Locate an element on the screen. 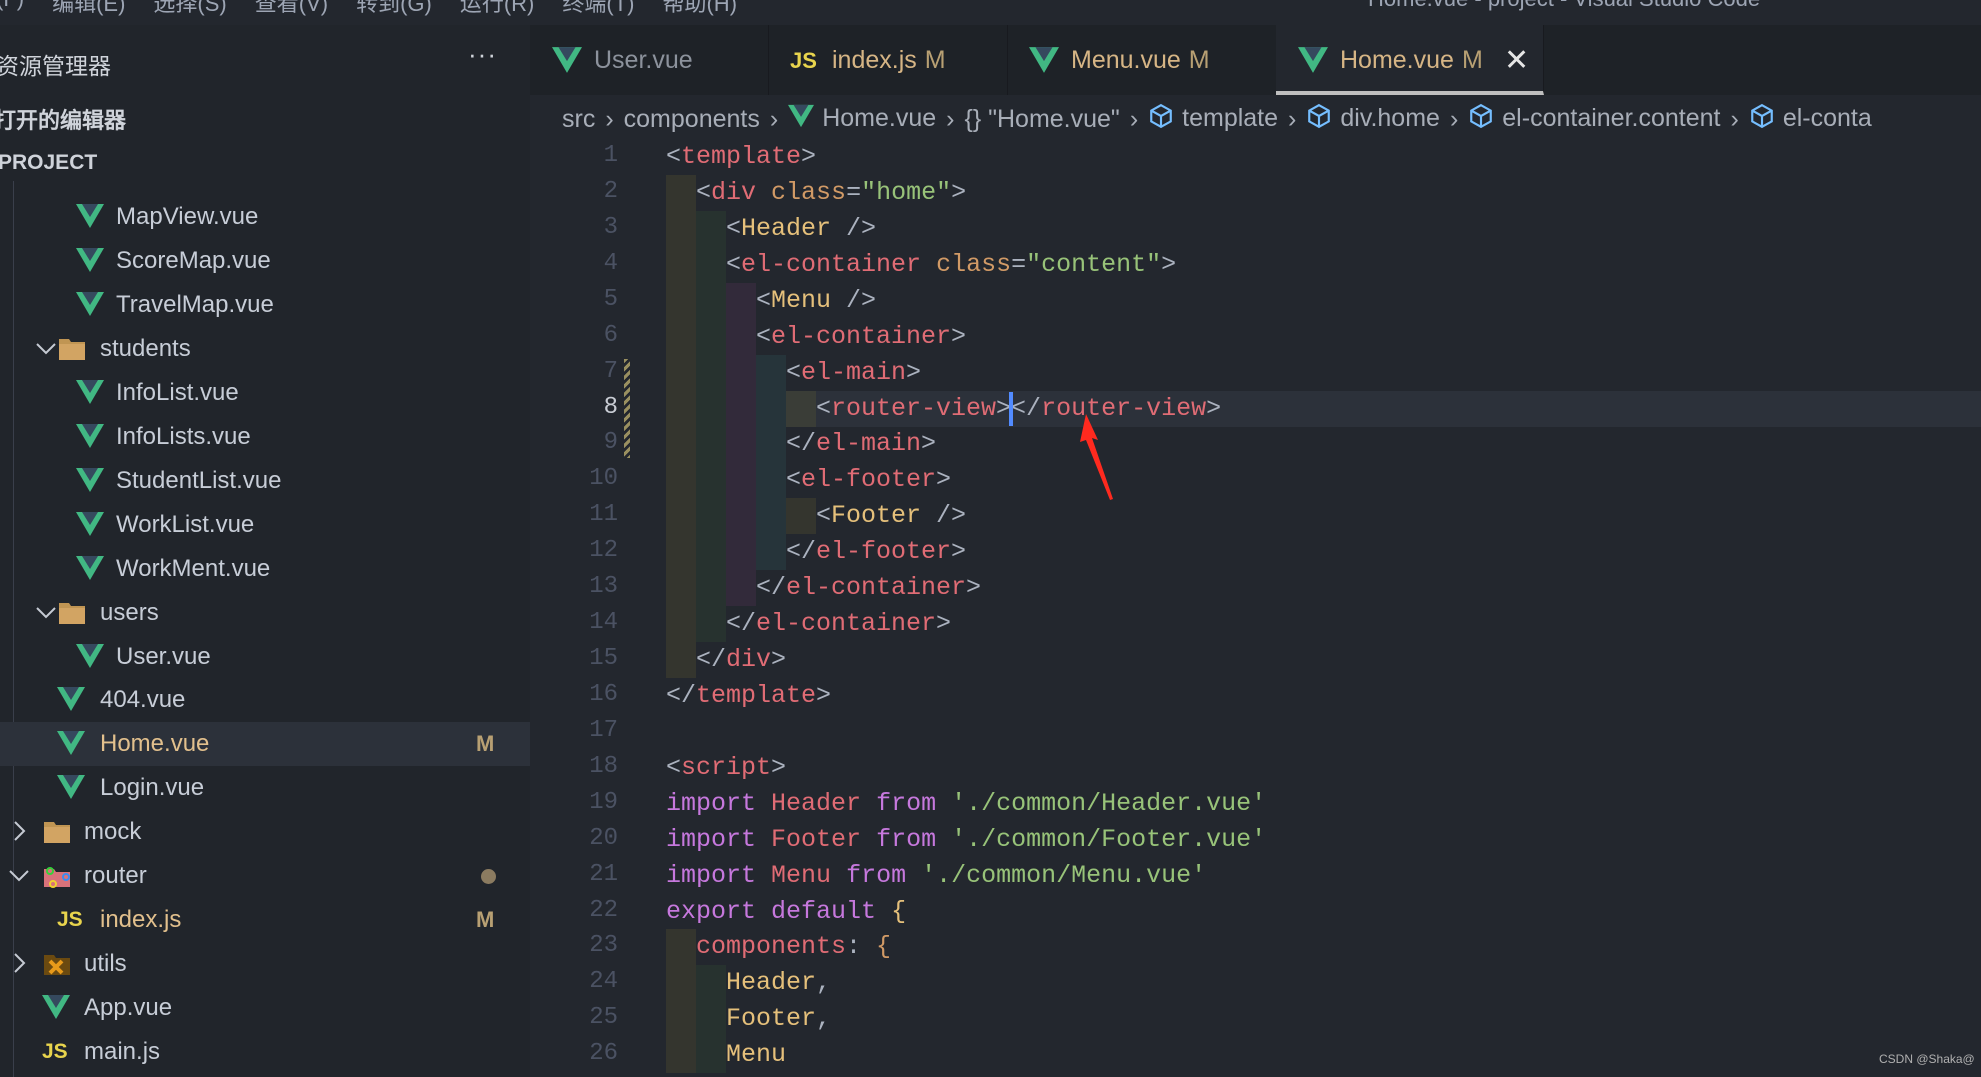  folder-item: utils is located at coordinates (265, 964).